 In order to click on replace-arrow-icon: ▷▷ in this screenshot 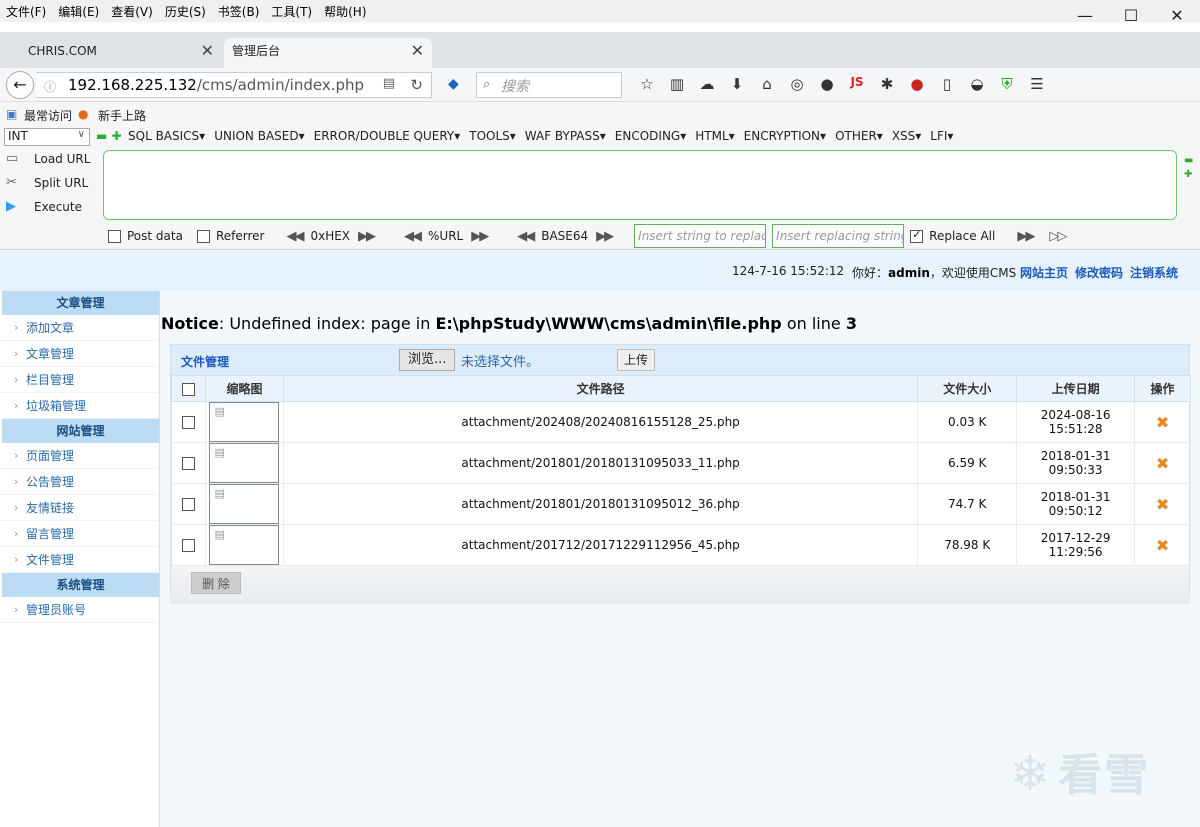, I will do `click(1058, 236)`.